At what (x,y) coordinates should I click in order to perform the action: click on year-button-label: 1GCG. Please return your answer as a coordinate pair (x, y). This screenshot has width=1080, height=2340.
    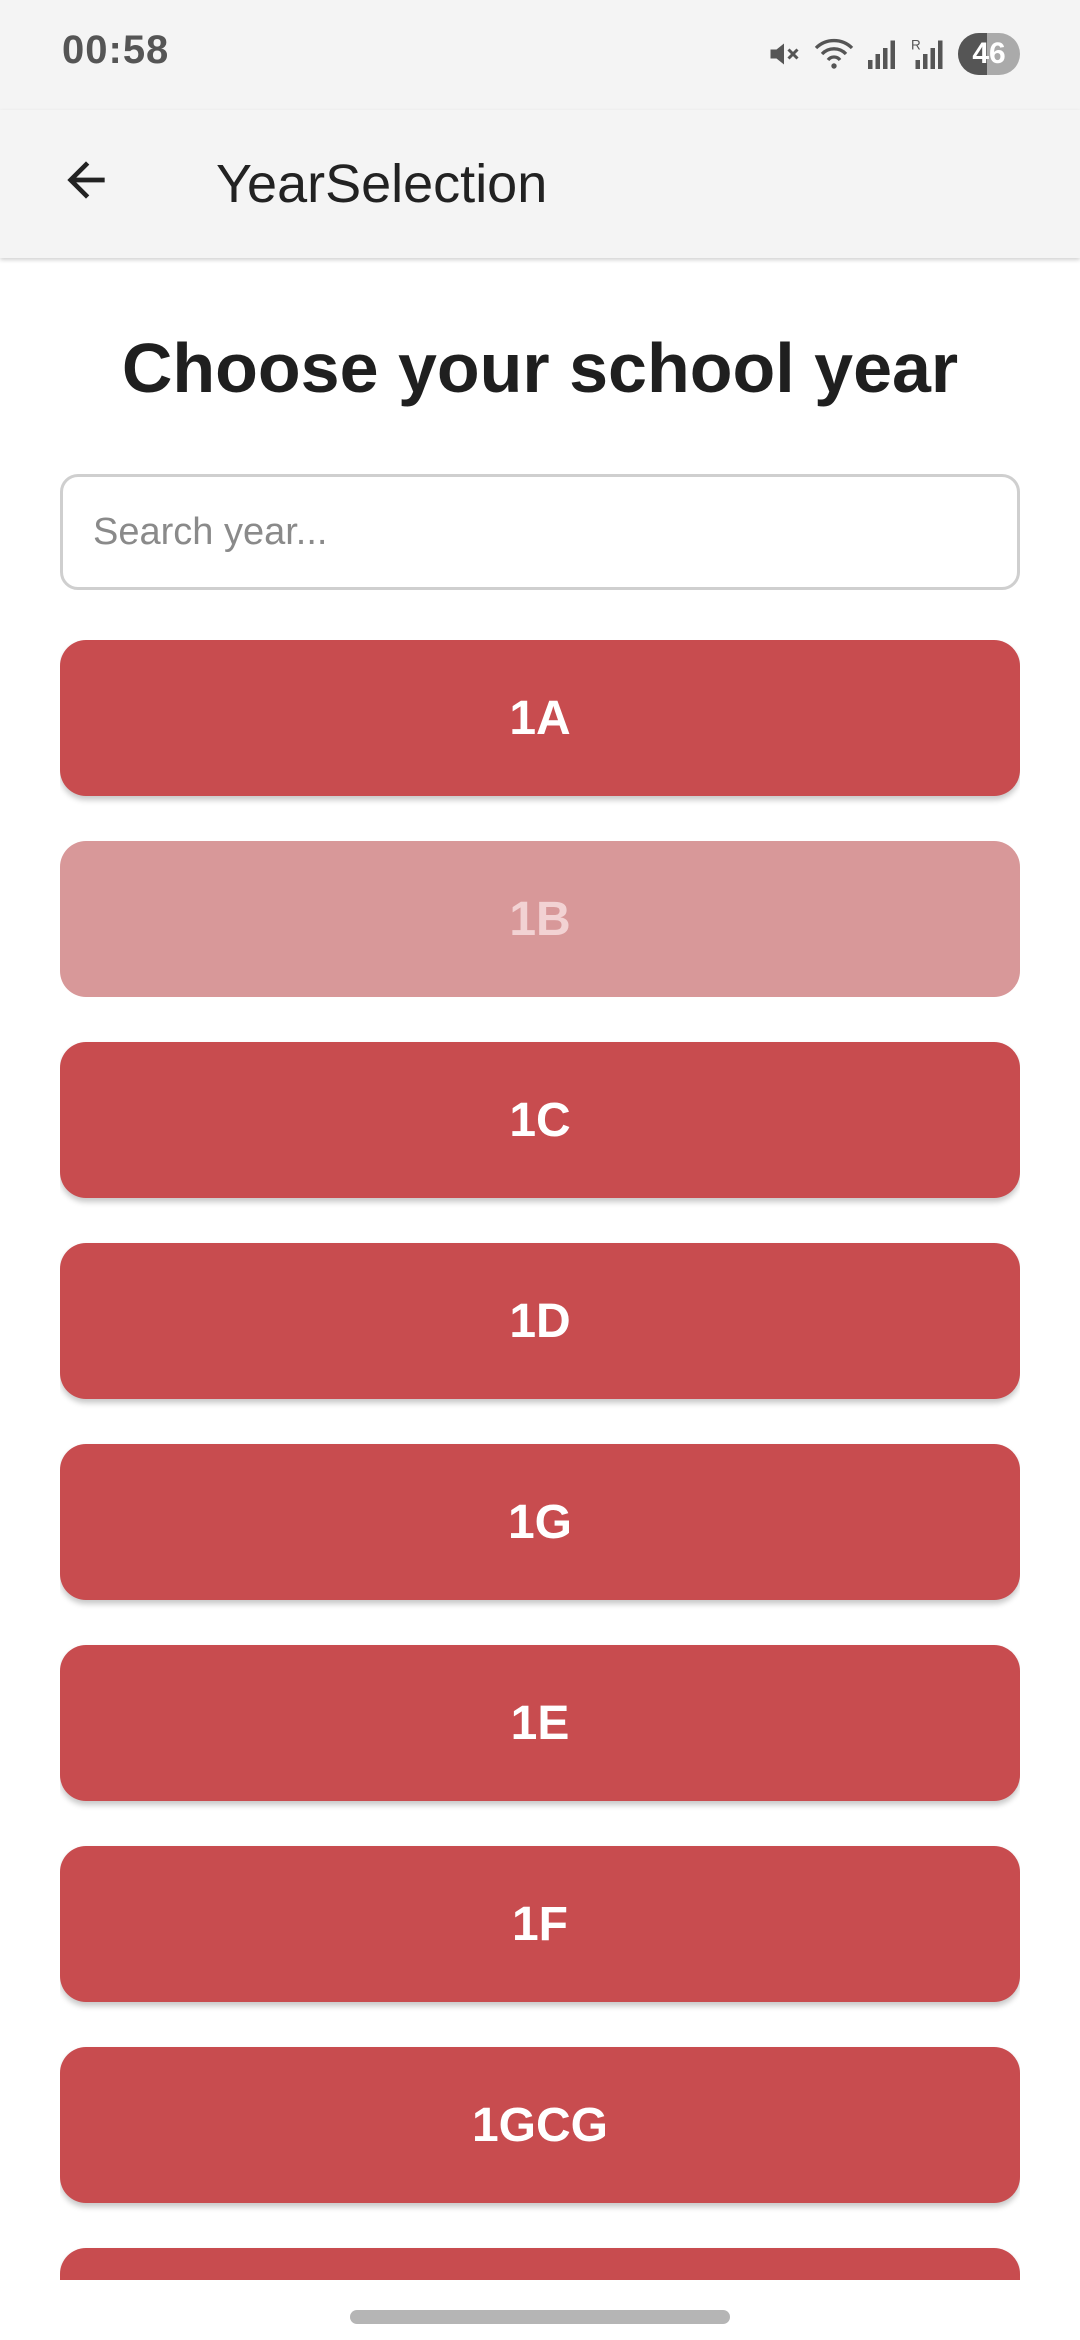
    Looking at the image, I should click on (540, 2125).